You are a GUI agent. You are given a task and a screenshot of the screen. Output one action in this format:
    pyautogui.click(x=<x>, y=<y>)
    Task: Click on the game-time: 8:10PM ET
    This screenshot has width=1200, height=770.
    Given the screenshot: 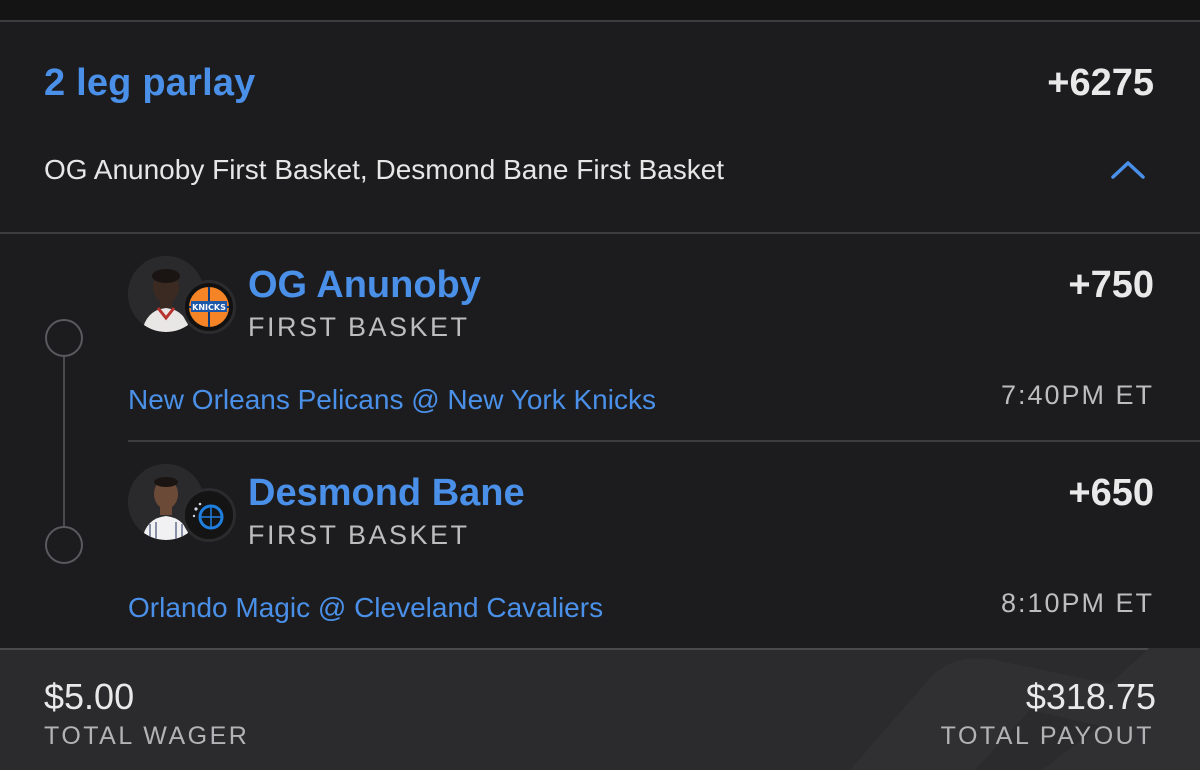 What is the action you would take?
    pyautogui.click(x=1077, y=603)
    